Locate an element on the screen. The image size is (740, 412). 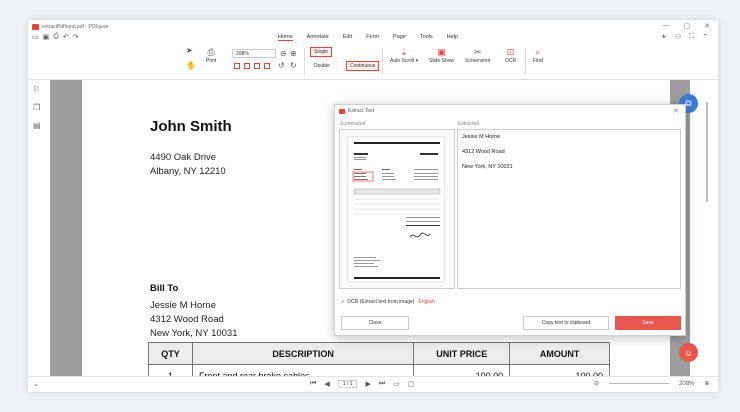
close-button: Close is located at coordinates (375, 323).